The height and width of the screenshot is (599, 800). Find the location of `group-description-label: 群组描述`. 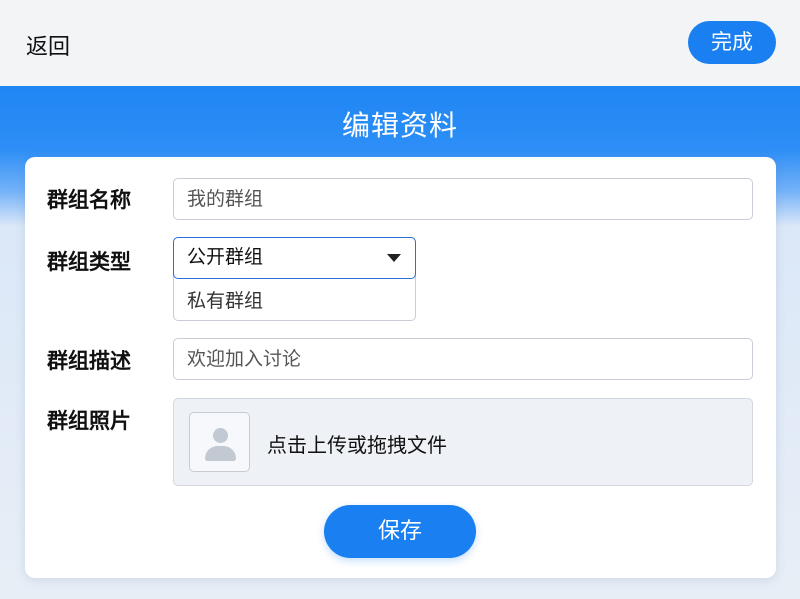

group-description-label: 群组描述 is located at coordinates (89, 361).